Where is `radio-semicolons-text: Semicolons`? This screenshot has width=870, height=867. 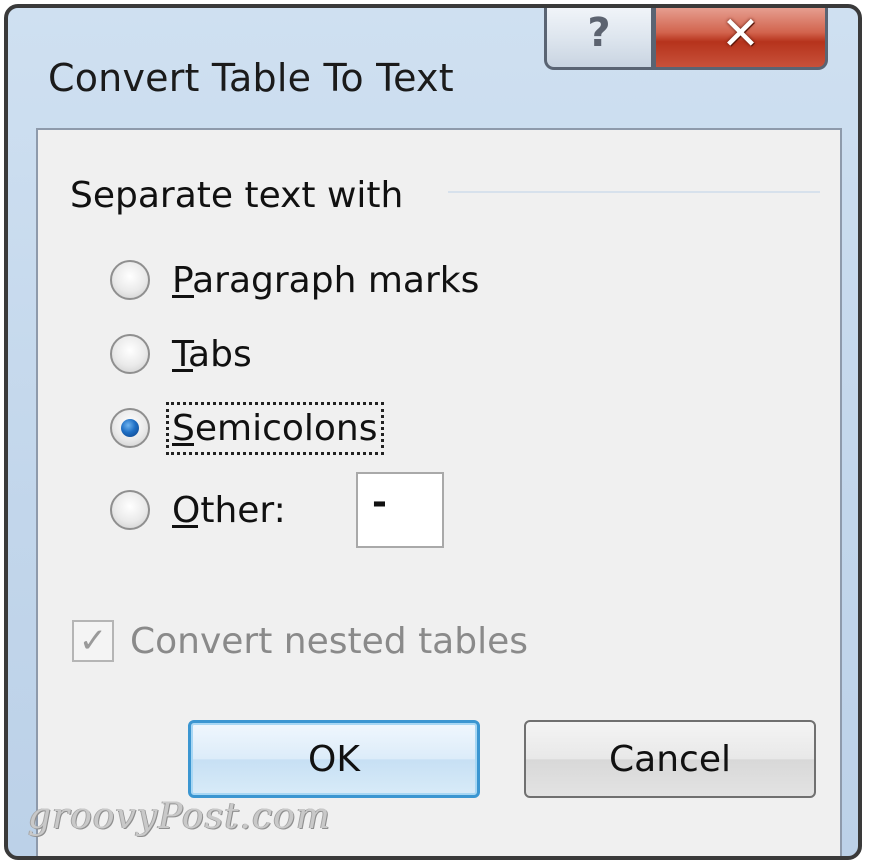
radio-semicolons-text: Semicolons is located at coordinates (275, 428).